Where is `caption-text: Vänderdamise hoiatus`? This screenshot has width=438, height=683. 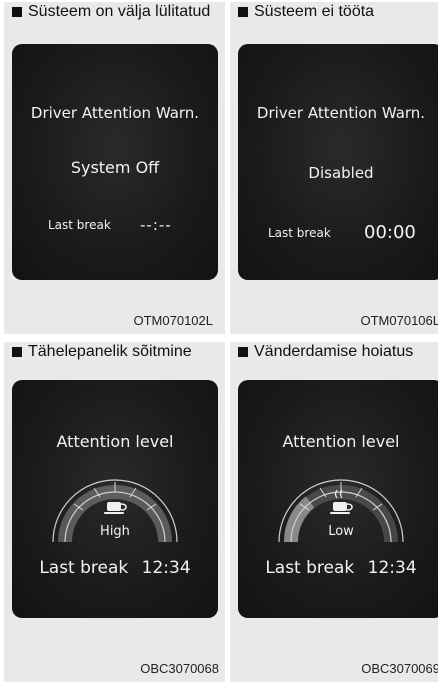 caption-text: Vänderdamise hoiatus is located at coordinates (334, 351).